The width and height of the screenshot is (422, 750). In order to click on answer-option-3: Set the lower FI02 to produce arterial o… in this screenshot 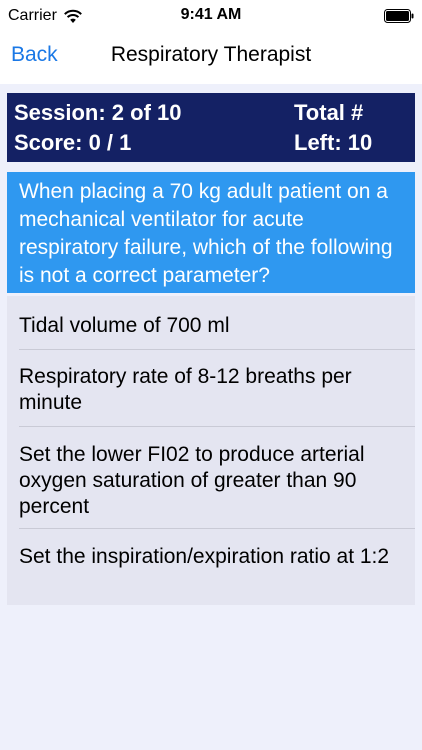, I will do `click(211, 481)`.